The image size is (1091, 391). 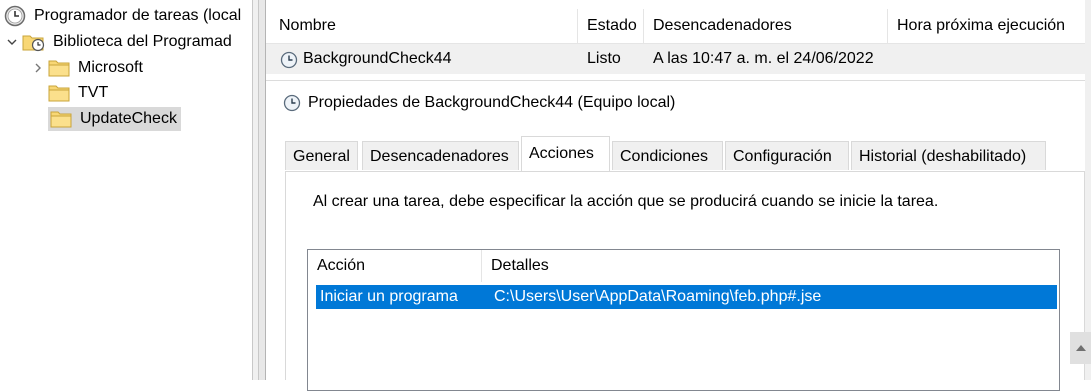 I want to click on tree-library: Biblioteca del Programad, so click(x=120, y=42).